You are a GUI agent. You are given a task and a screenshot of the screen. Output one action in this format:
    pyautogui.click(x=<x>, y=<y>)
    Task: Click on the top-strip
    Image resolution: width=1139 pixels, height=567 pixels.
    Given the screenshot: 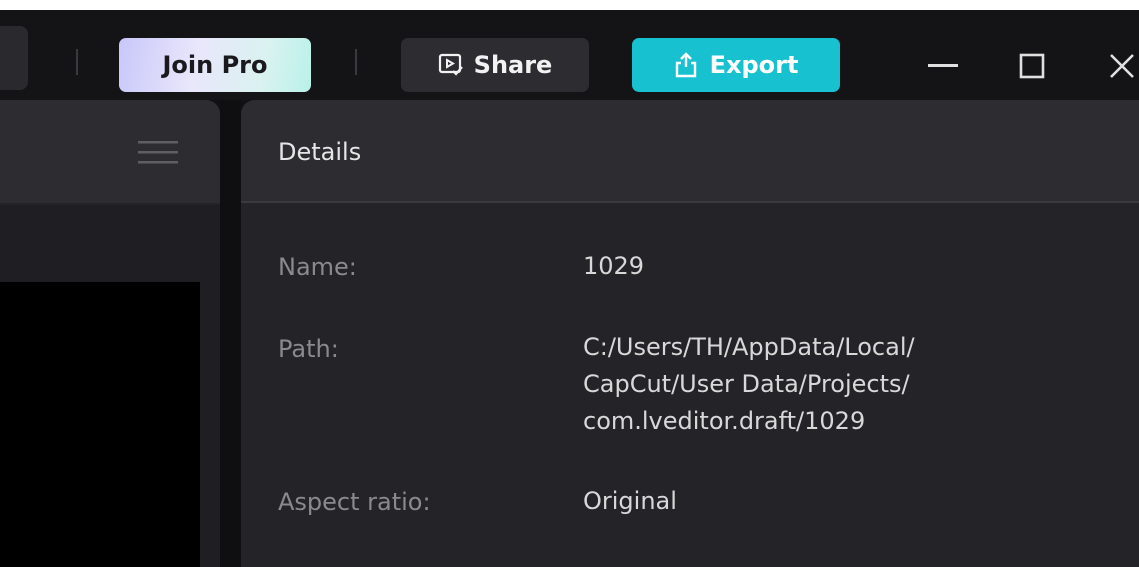 What is the action you would take?
    pyautogui.click(x=569, y=5)
    